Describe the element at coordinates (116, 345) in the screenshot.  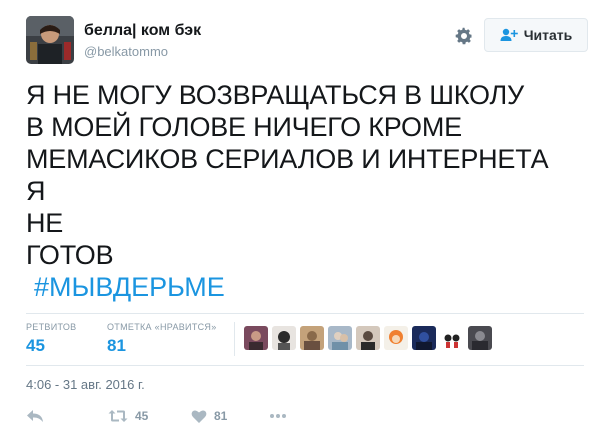
I see `likes-count: 81` at that location.